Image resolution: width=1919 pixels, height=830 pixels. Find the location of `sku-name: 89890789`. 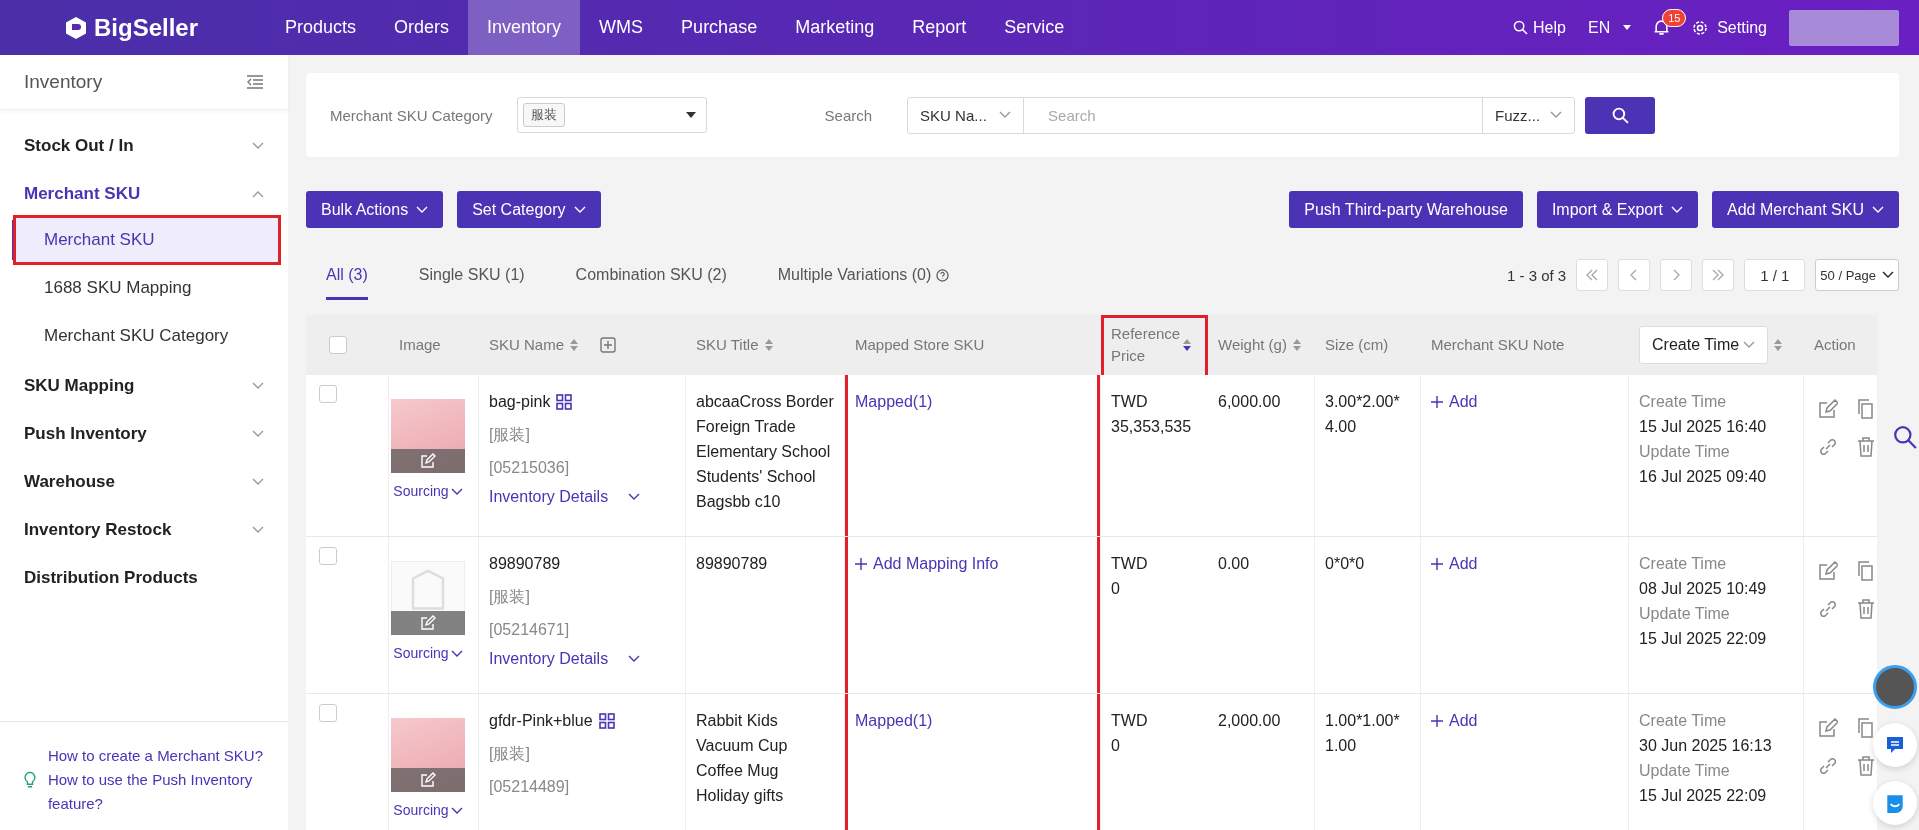

sku-name: 89890789 is located at coordinates (525, 564).